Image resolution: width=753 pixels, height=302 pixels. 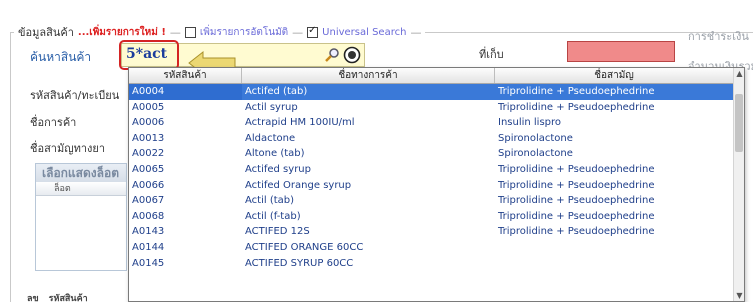 What do you see at coordinates (298, 185) in the screenshot?
I see `cell-trade-name: Actifed Orange syrup` at bounding box center [298, 185].